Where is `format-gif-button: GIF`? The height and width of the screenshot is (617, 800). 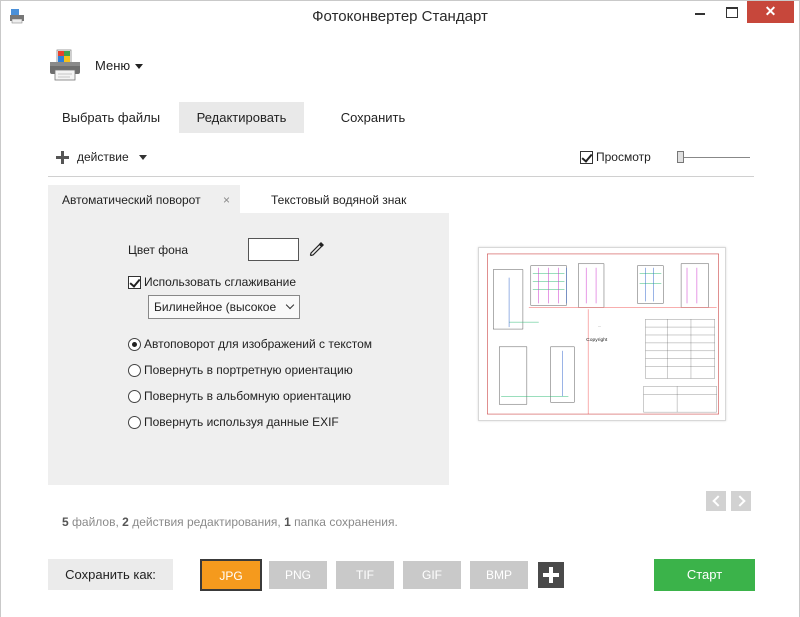 format-gif-button: GIF is located at coordinates (432, 575).